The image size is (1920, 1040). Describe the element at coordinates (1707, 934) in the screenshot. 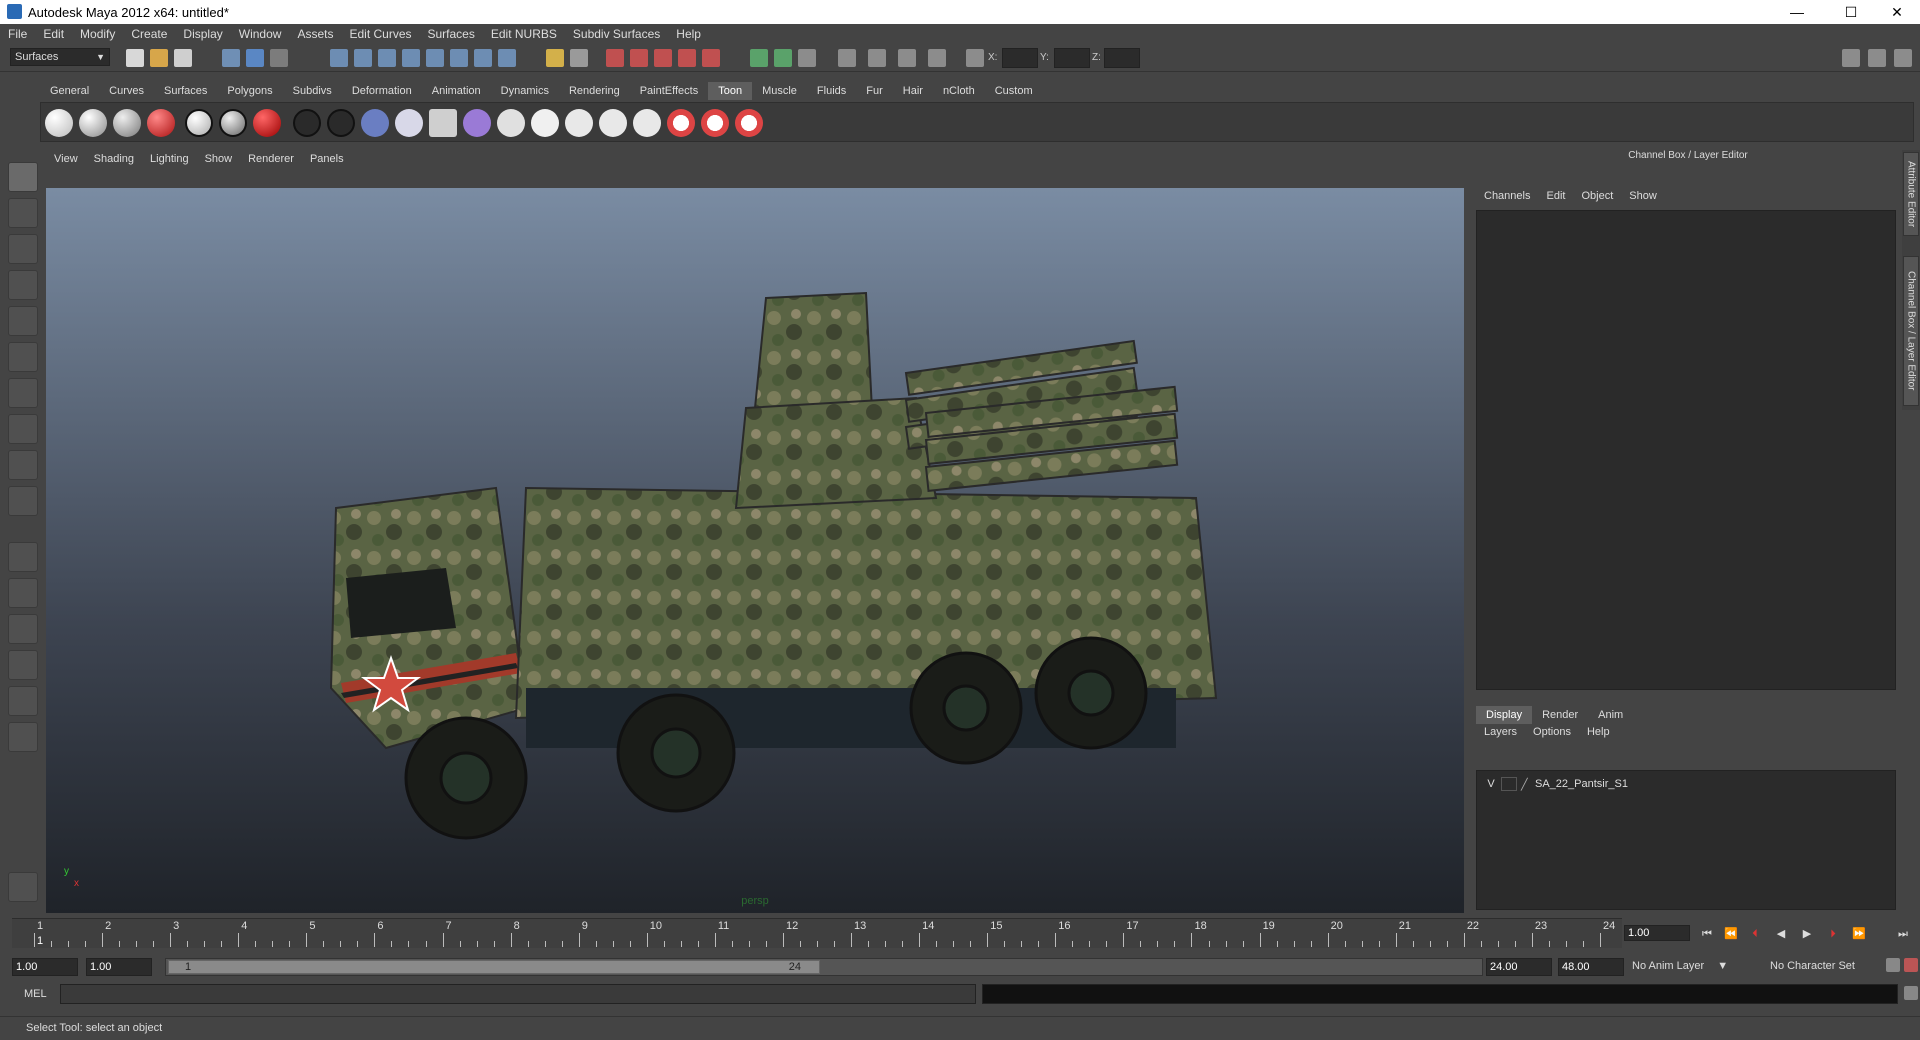

I see `go-to-start-icon: ⏮` at that location.